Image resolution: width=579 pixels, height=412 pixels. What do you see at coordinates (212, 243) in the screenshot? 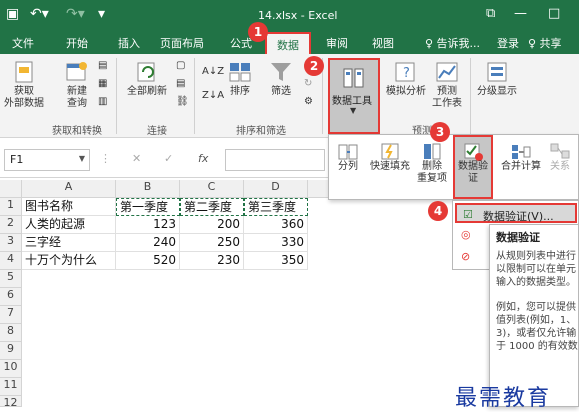
I see `table-cell: 250` at bounding box center [212, 243].